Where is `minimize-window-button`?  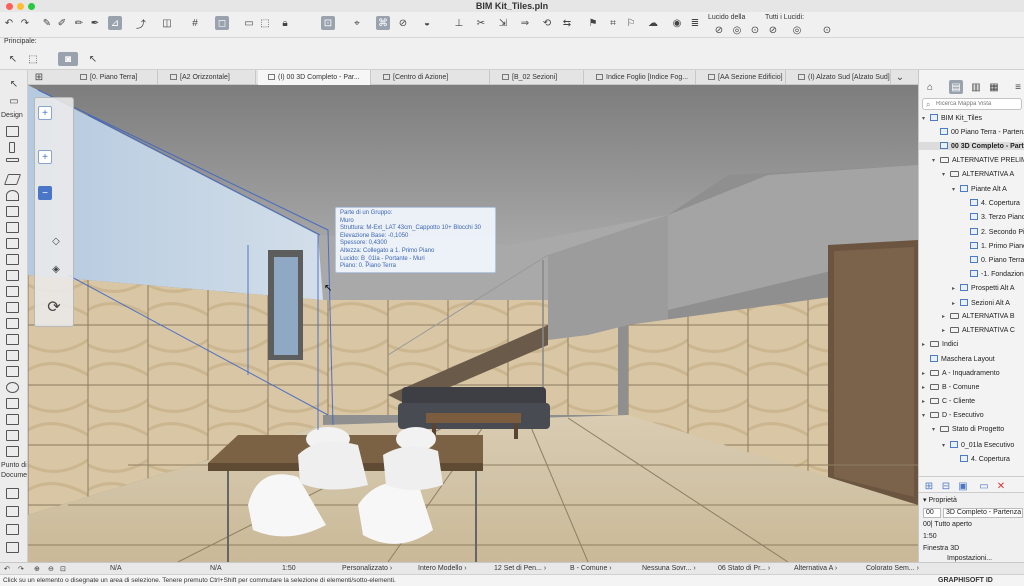 minimize-window-button is located at coordinates (20, 6).